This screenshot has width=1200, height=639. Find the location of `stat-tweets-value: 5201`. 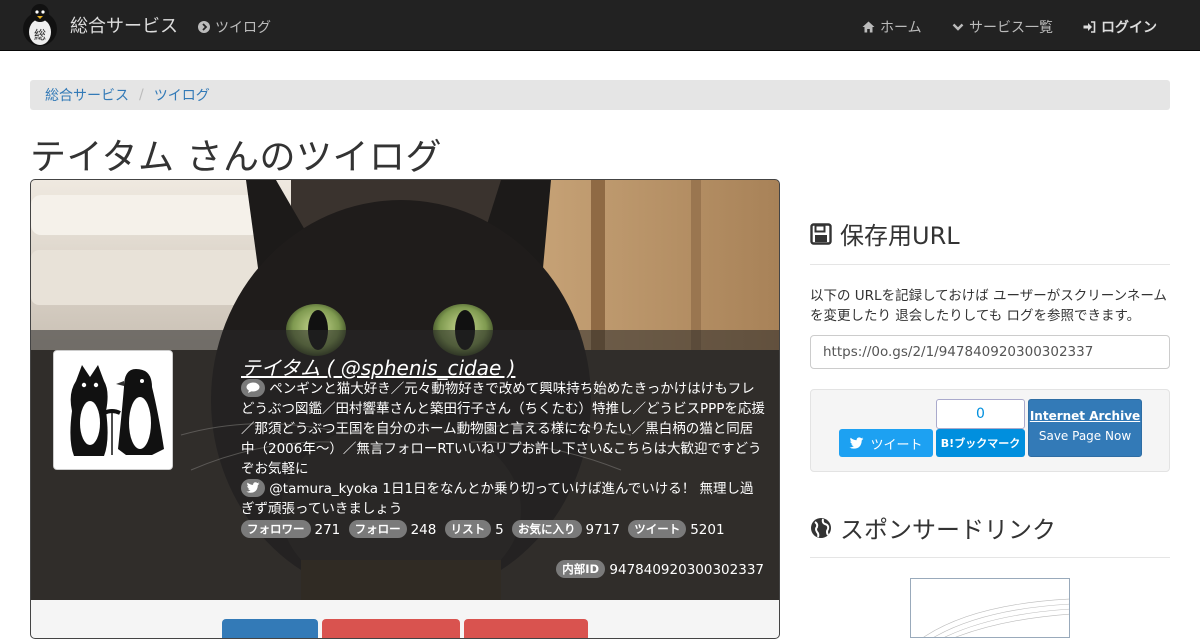

stat-tweets-value: 5201 is located at coordinates (707, 530).